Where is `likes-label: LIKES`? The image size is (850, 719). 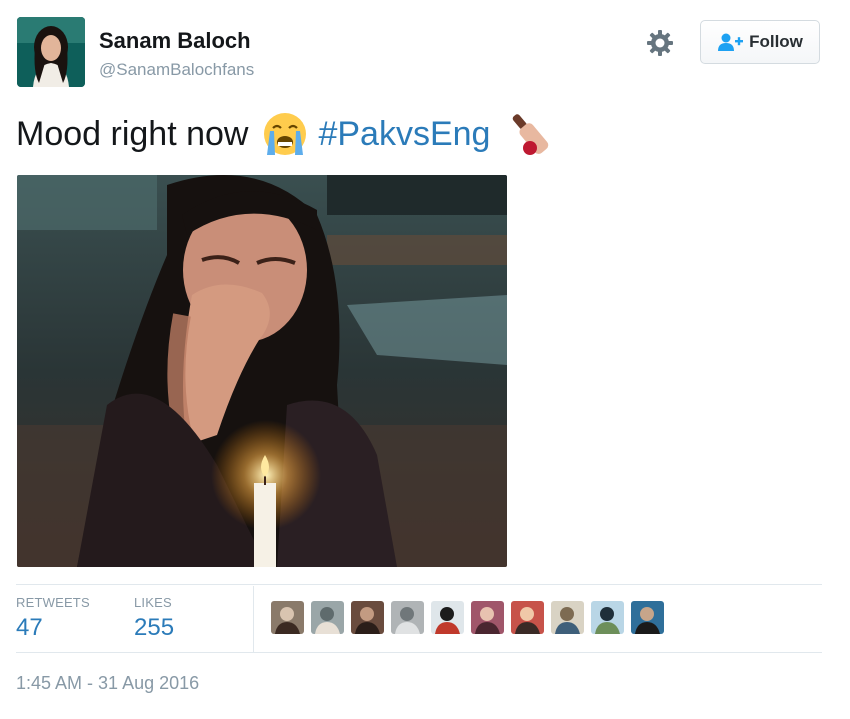
likes-label: LIKES is located at coordinates (153, 602).